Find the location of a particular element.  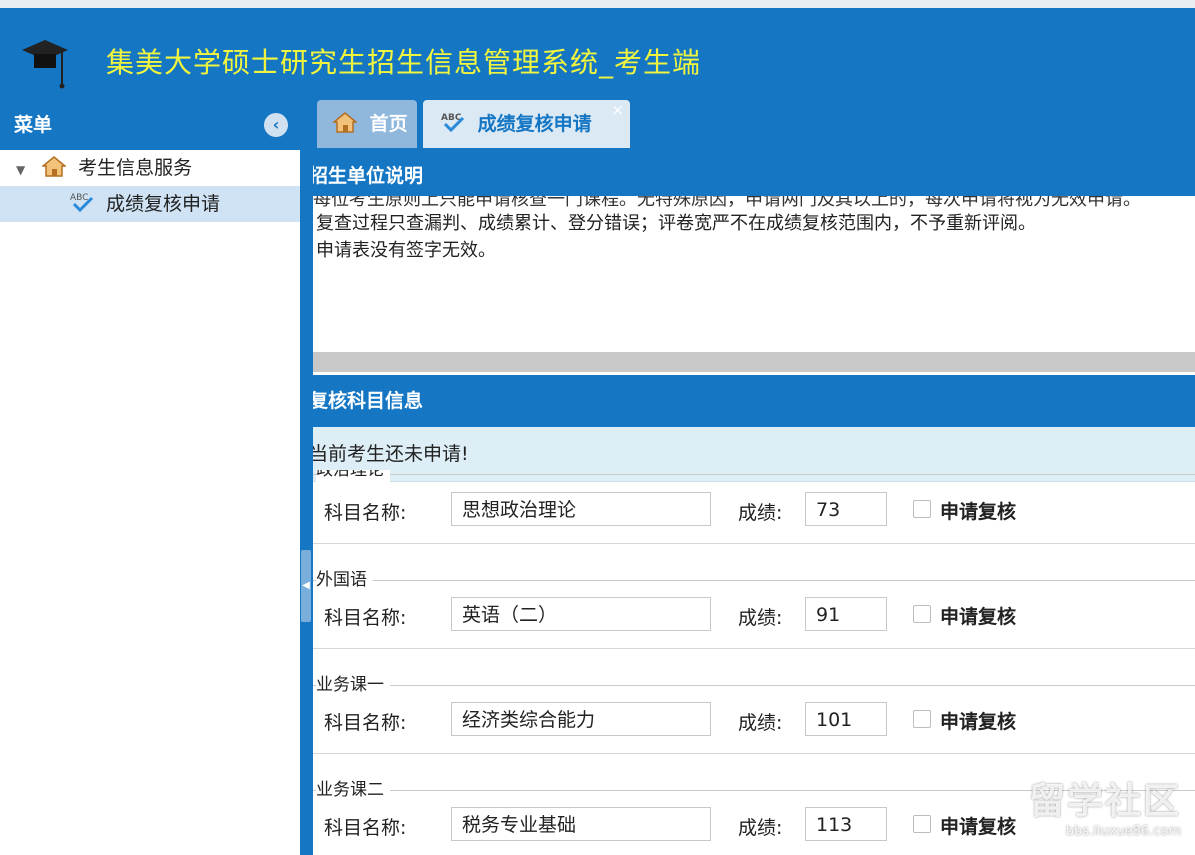

watermark-url: bbs.liuxue86.com is located at coordinates (1123, 831).